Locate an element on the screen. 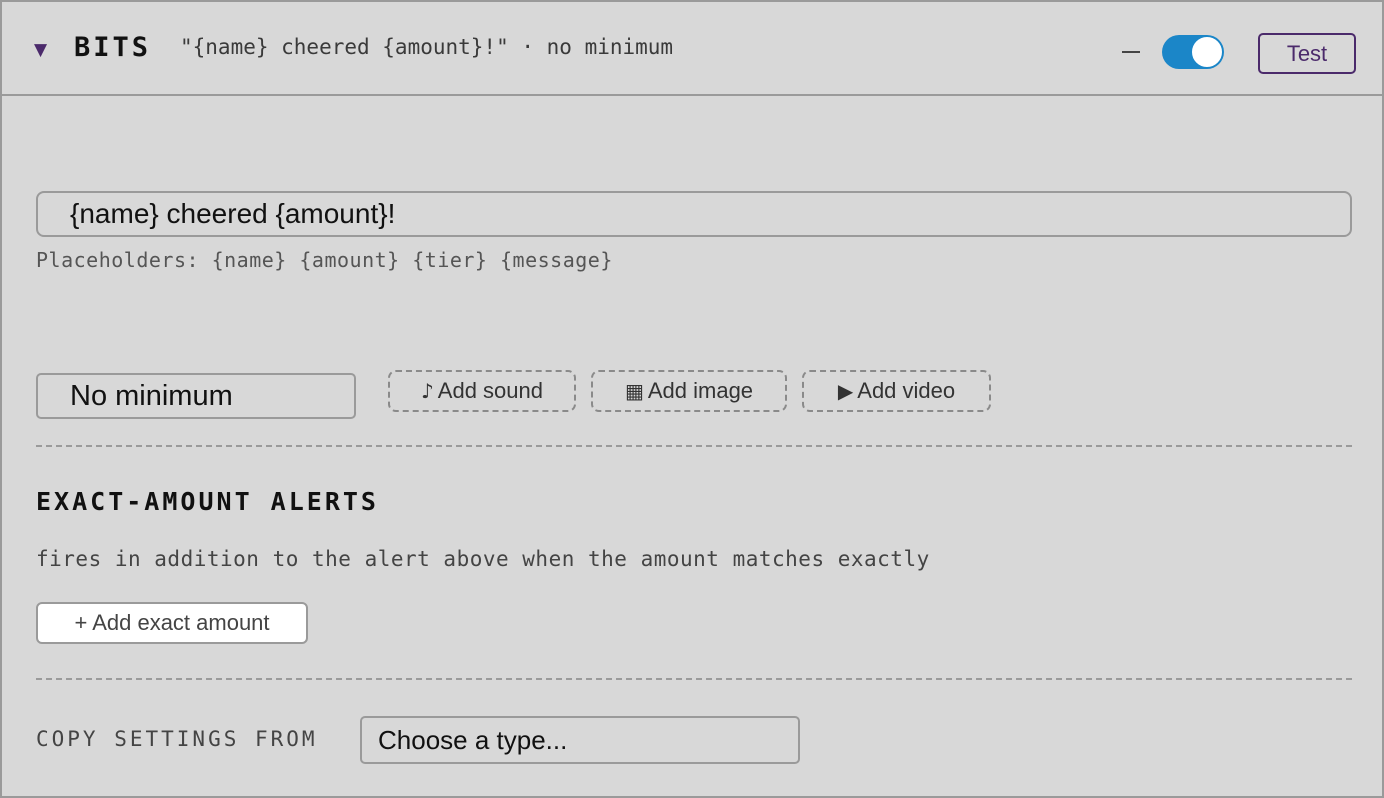 The width and height of the screenshot is (1384, 798). add-exact-amount-button: + Add exact amount is located at coordinates (172, 623).